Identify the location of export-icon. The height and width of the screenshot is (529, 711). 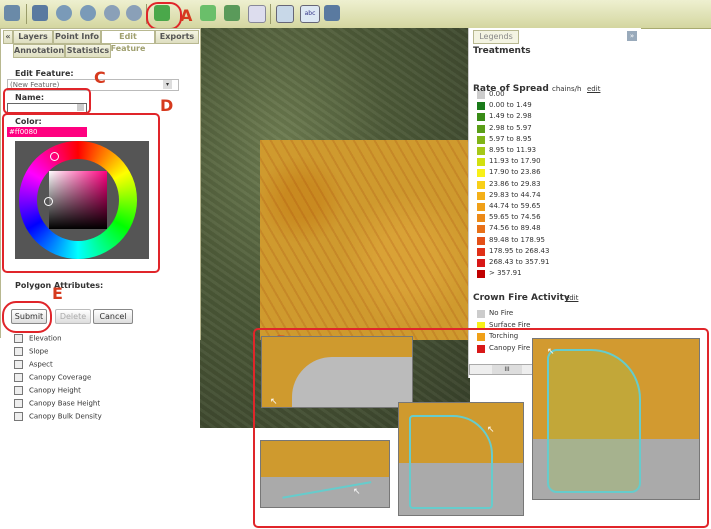
(332, 13).